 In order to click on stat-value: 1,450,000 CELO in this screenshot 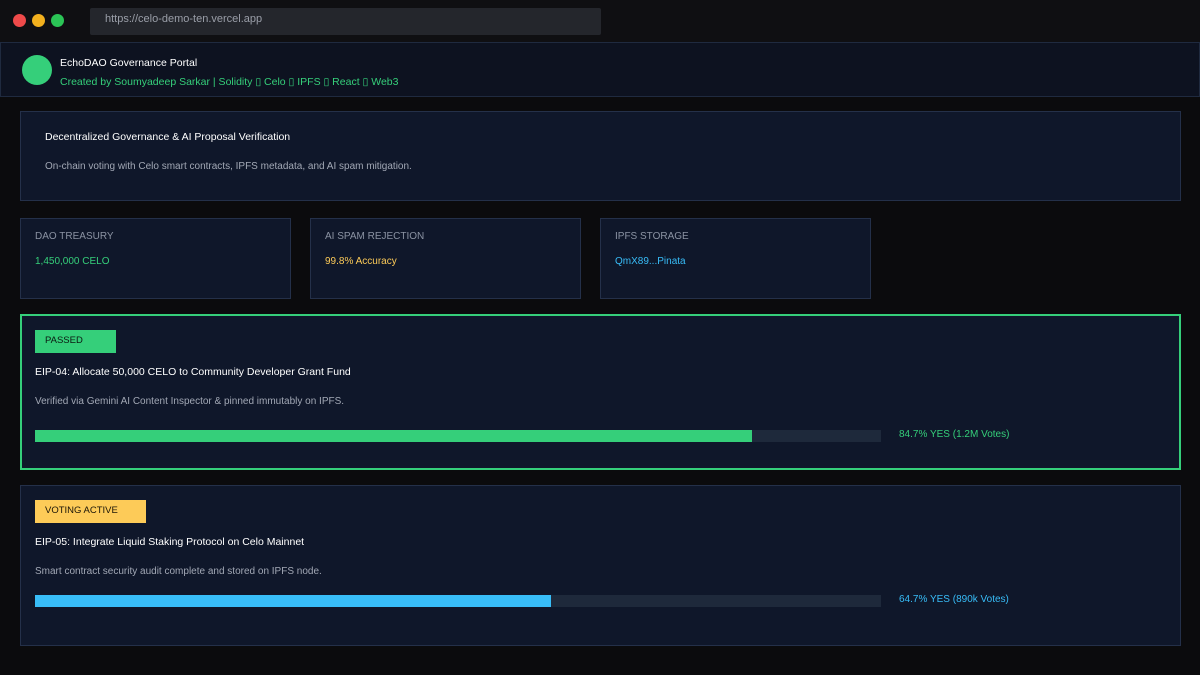, I will do `click(72, 261)`.